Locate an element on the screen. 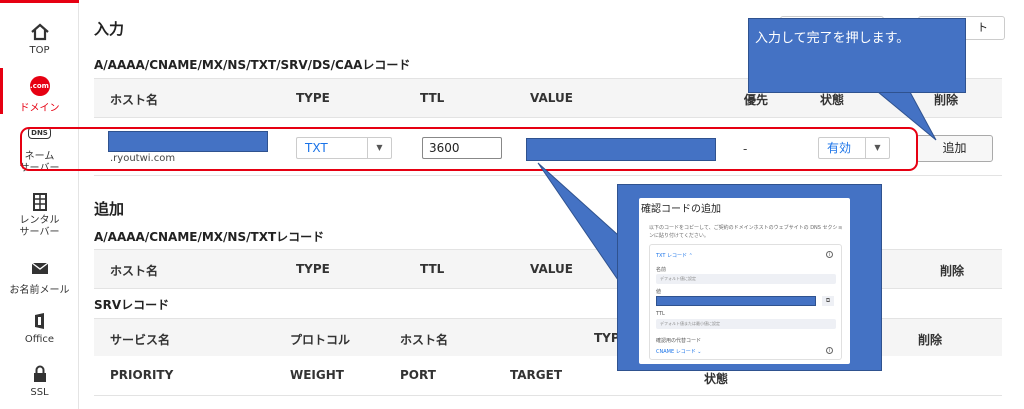 This screenshot has height=409, width=1024. sidebar-item-label: Office is located at coordinates (39, 339).